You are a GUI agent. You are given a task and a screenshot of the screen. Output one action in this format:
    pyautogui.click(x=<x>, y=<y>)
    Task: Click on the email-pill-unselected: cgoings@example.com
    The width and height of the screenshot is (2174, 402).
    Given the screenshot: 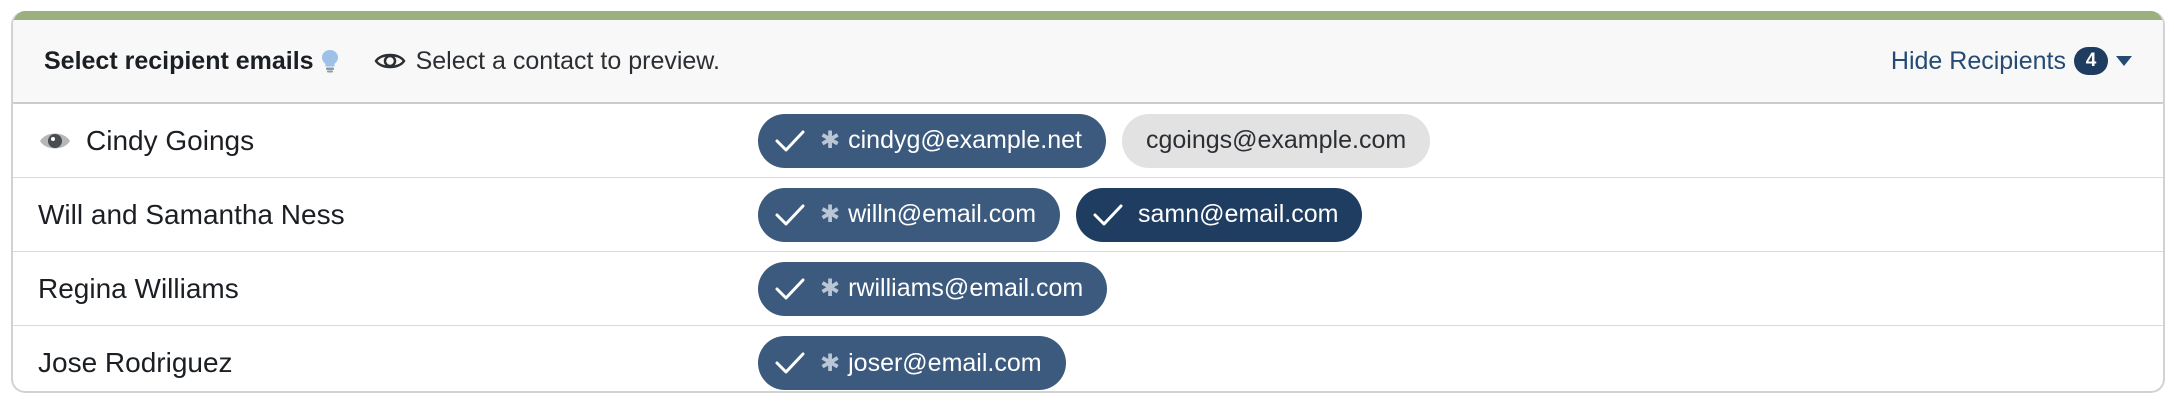 What is the action you would take?
    pyautogui.click(x=1276, y=140)
    